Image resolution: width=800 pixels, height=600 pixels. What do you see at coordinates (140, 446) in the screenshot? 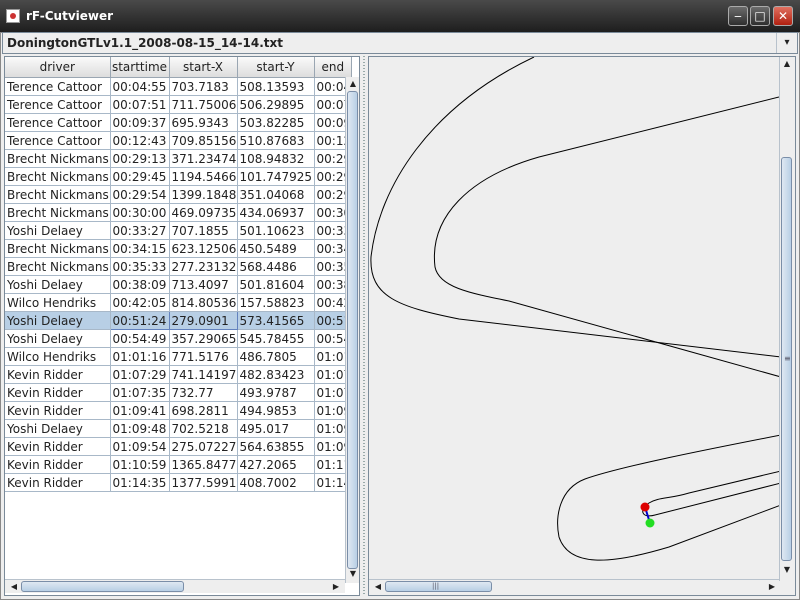
I see `table-cell: 01:09:54` at bounding box center [140, 446].